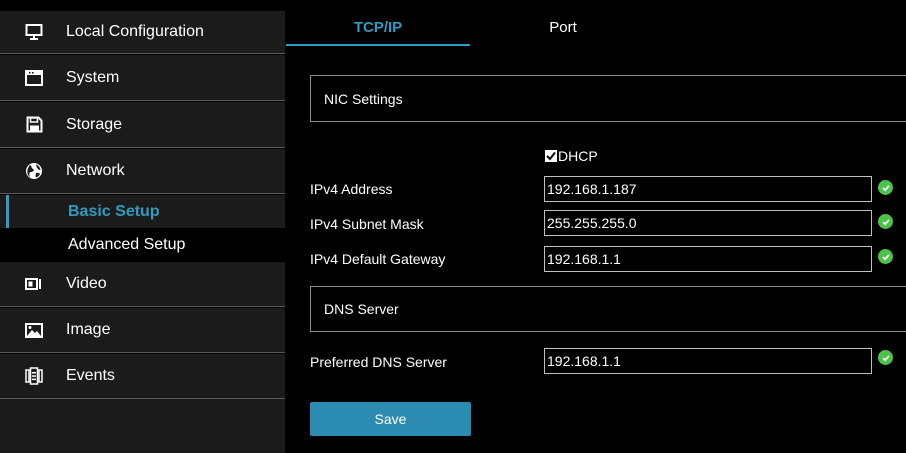 Image resolution: width=906 pixels, height=453 pixels. Describe the element at coordinates (708, 223) in the screenshot. I see `ipv4-subnet-input` at that location.